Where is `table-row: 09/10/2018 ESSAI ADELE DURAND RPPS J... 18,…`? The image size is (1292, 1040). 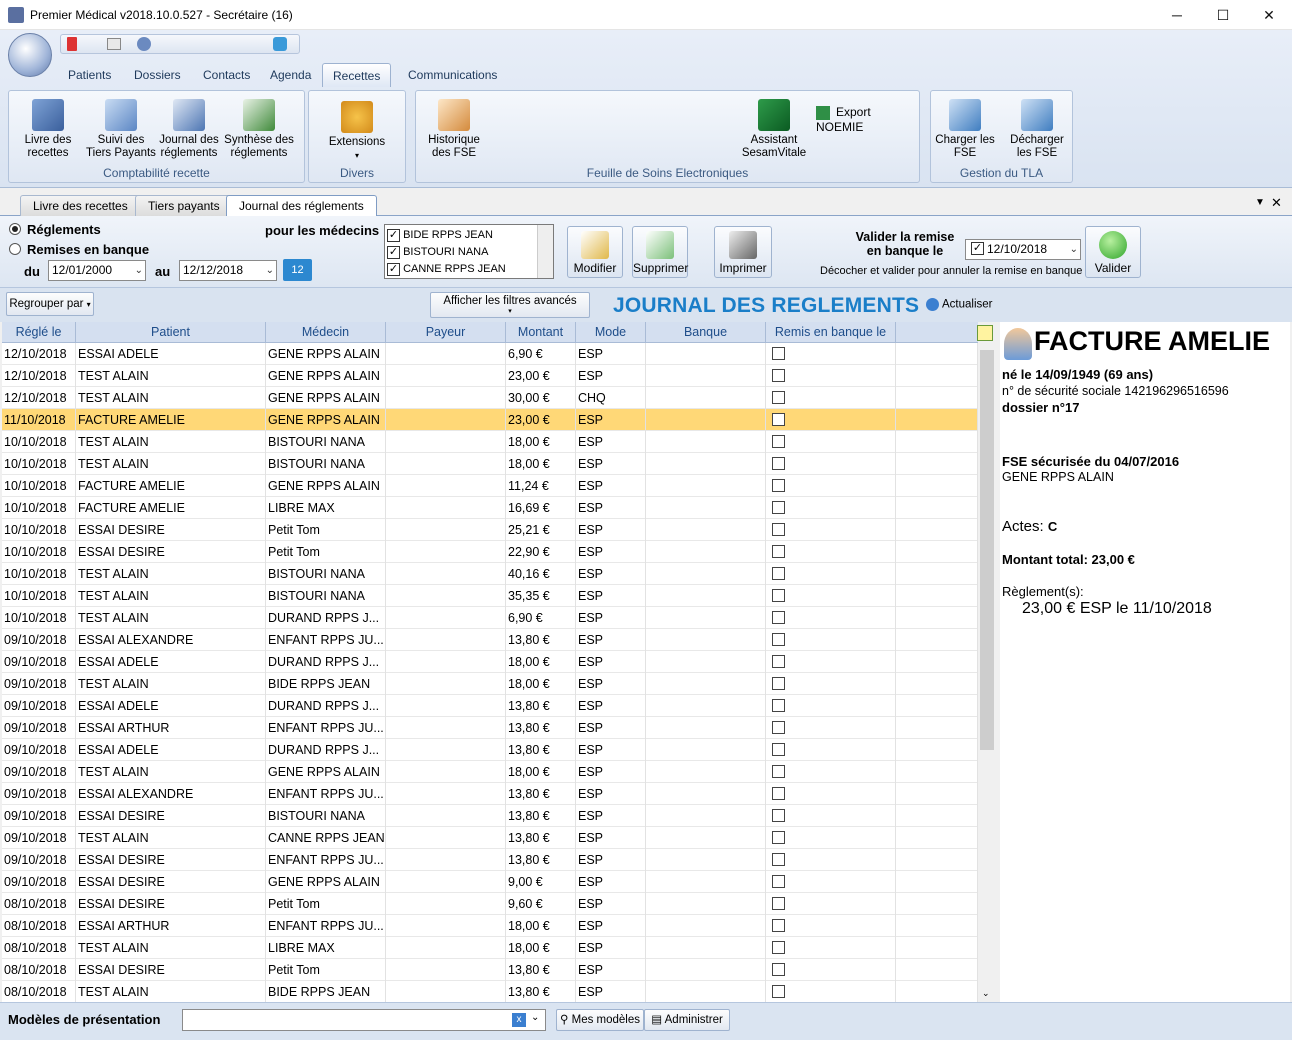 table-row: 09/10/2018 ESSAI ADELE DURAND RPPS J... 18,… is located at coordinates (490, 662).